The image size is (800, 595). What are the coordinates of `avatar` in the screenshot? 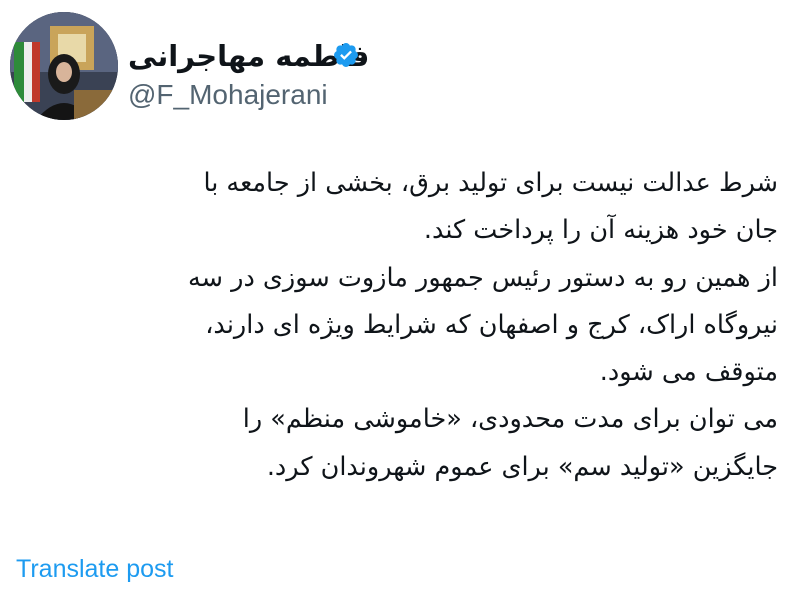 It's located at (64, 66).